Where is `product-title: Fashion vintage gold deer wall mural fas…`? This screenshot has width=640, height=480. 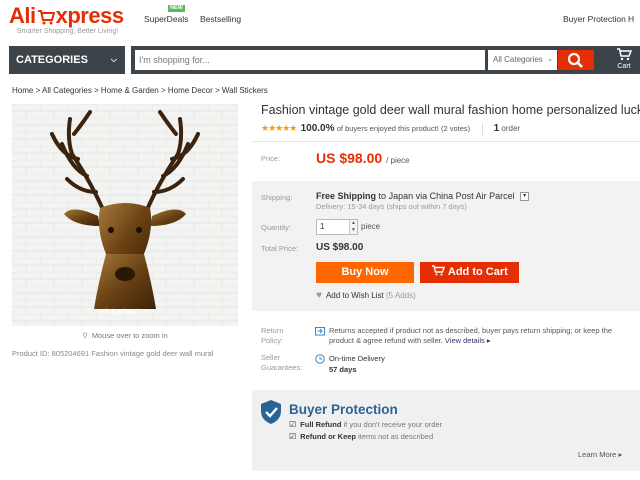
product-title: Fashion vintage gold deer wall mural fas… is located at coordinates (450, 110).